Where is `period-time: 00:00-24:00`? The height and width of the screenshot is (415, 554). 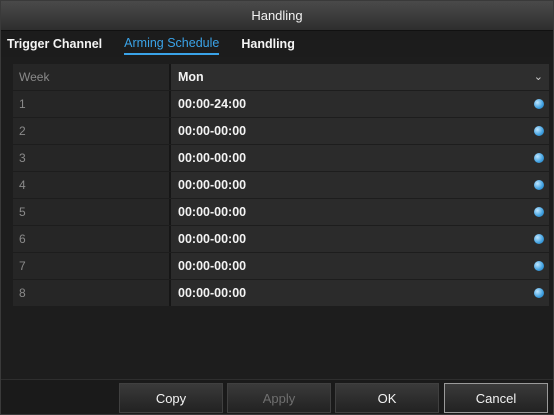
period-time: 00:00-24:00 is located at coordinates (360, 104).